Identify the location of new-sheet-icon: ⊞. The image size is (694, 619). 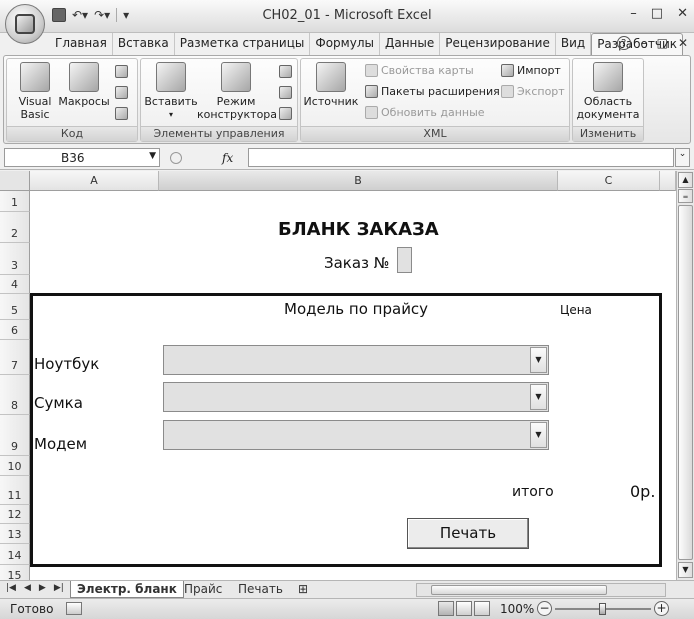
(303, 589).